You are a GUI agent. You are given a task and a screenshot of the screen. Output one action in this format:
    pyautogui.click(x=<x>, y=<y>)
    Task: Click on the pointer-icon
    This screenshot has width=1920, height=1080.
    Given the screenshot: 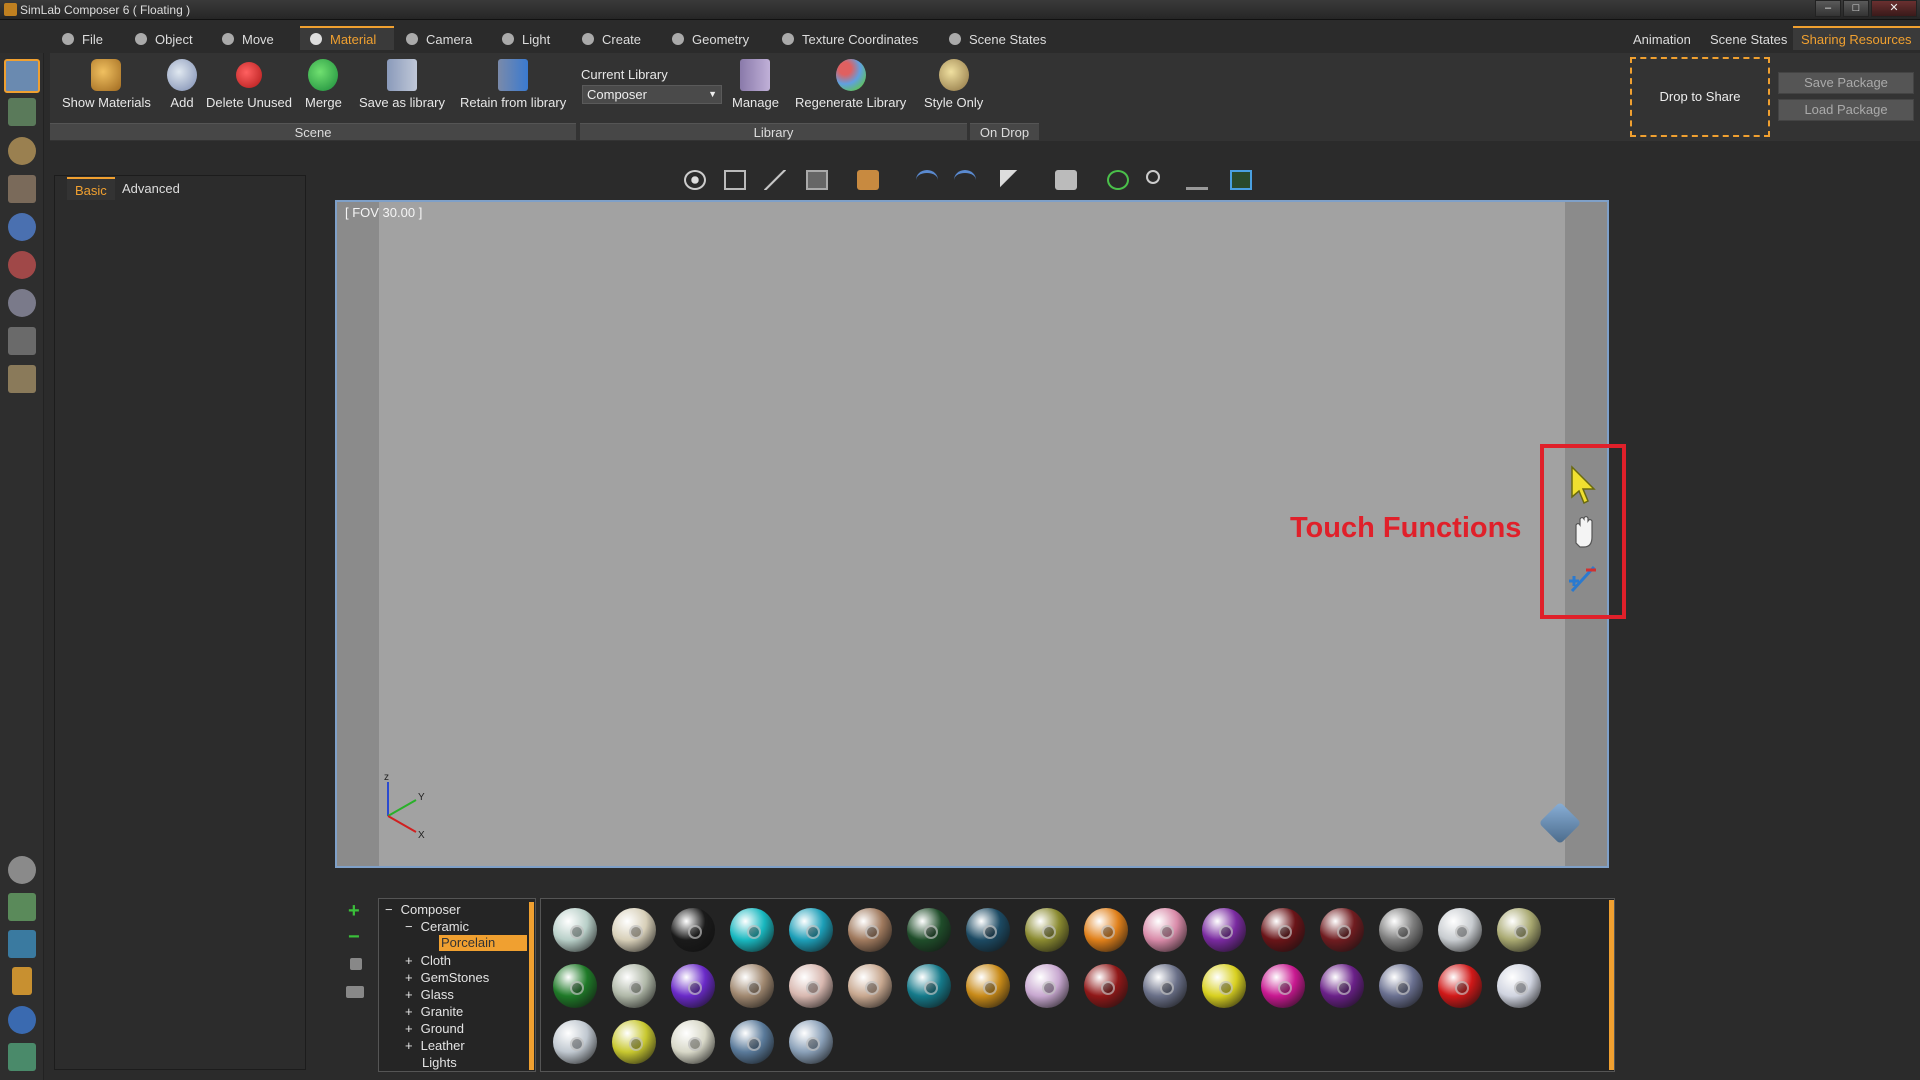 What is the action you would take?
    pyautogui.click(x=1011, y=180)
    